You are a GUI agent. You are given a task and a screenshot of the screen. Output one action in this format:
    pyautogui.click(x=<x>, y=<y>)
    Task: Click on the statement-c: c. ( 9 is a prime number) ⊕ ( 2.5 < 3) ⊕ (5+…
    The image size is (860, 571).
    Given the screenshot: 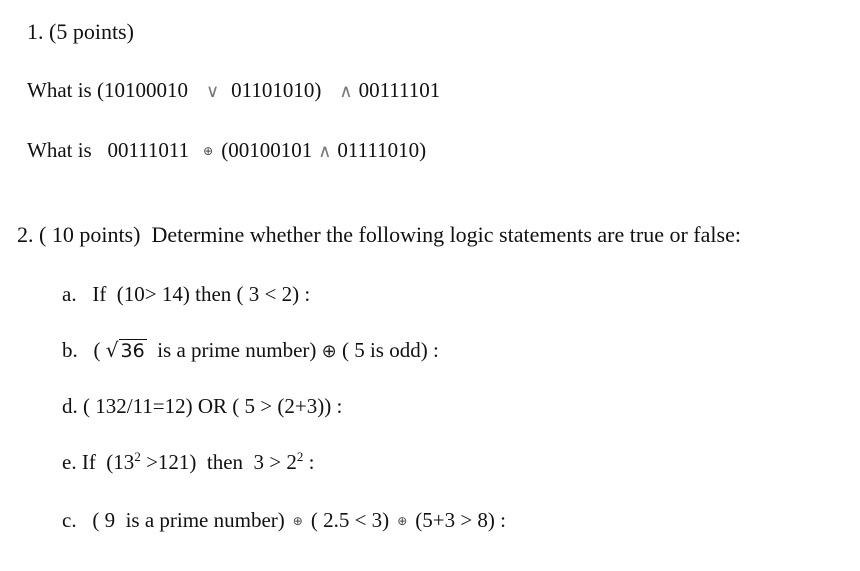 What is the action you would take?
    pyautogui.click(x=284, y=521)
    